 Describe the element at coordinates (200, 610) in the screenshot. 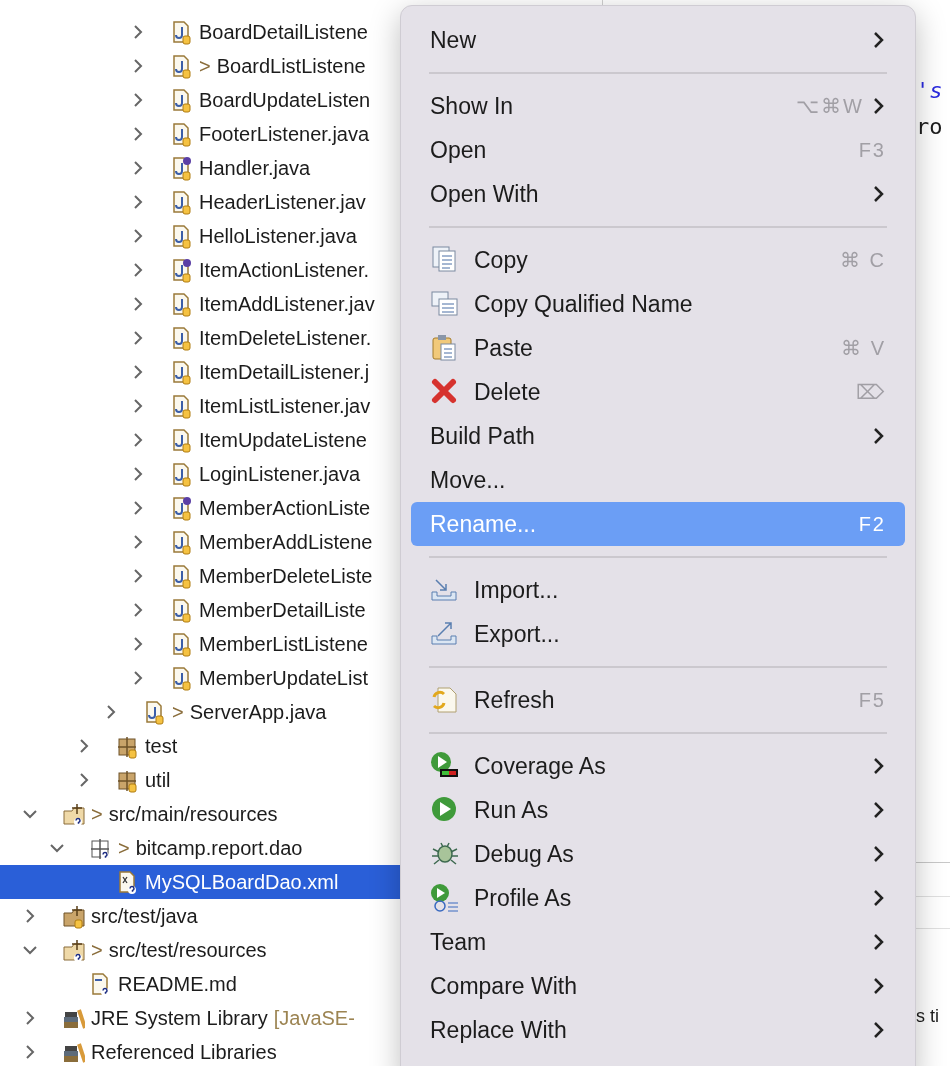

I see `tree-item: MemberDetailListe` at that location.